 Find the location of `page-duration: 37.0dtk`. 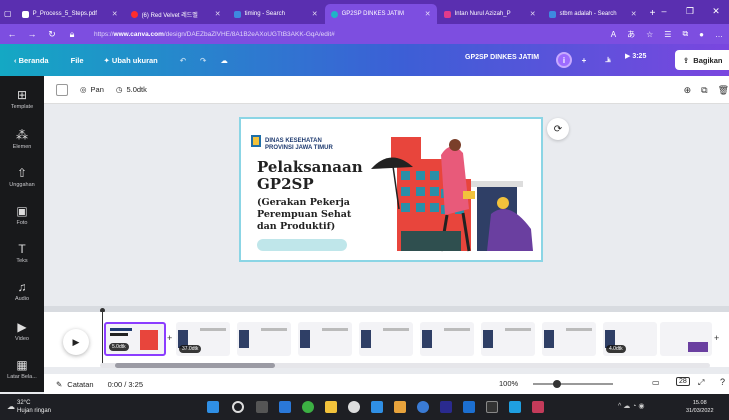

page-duration: 37.0dtk is located at coordinates (190, 349).